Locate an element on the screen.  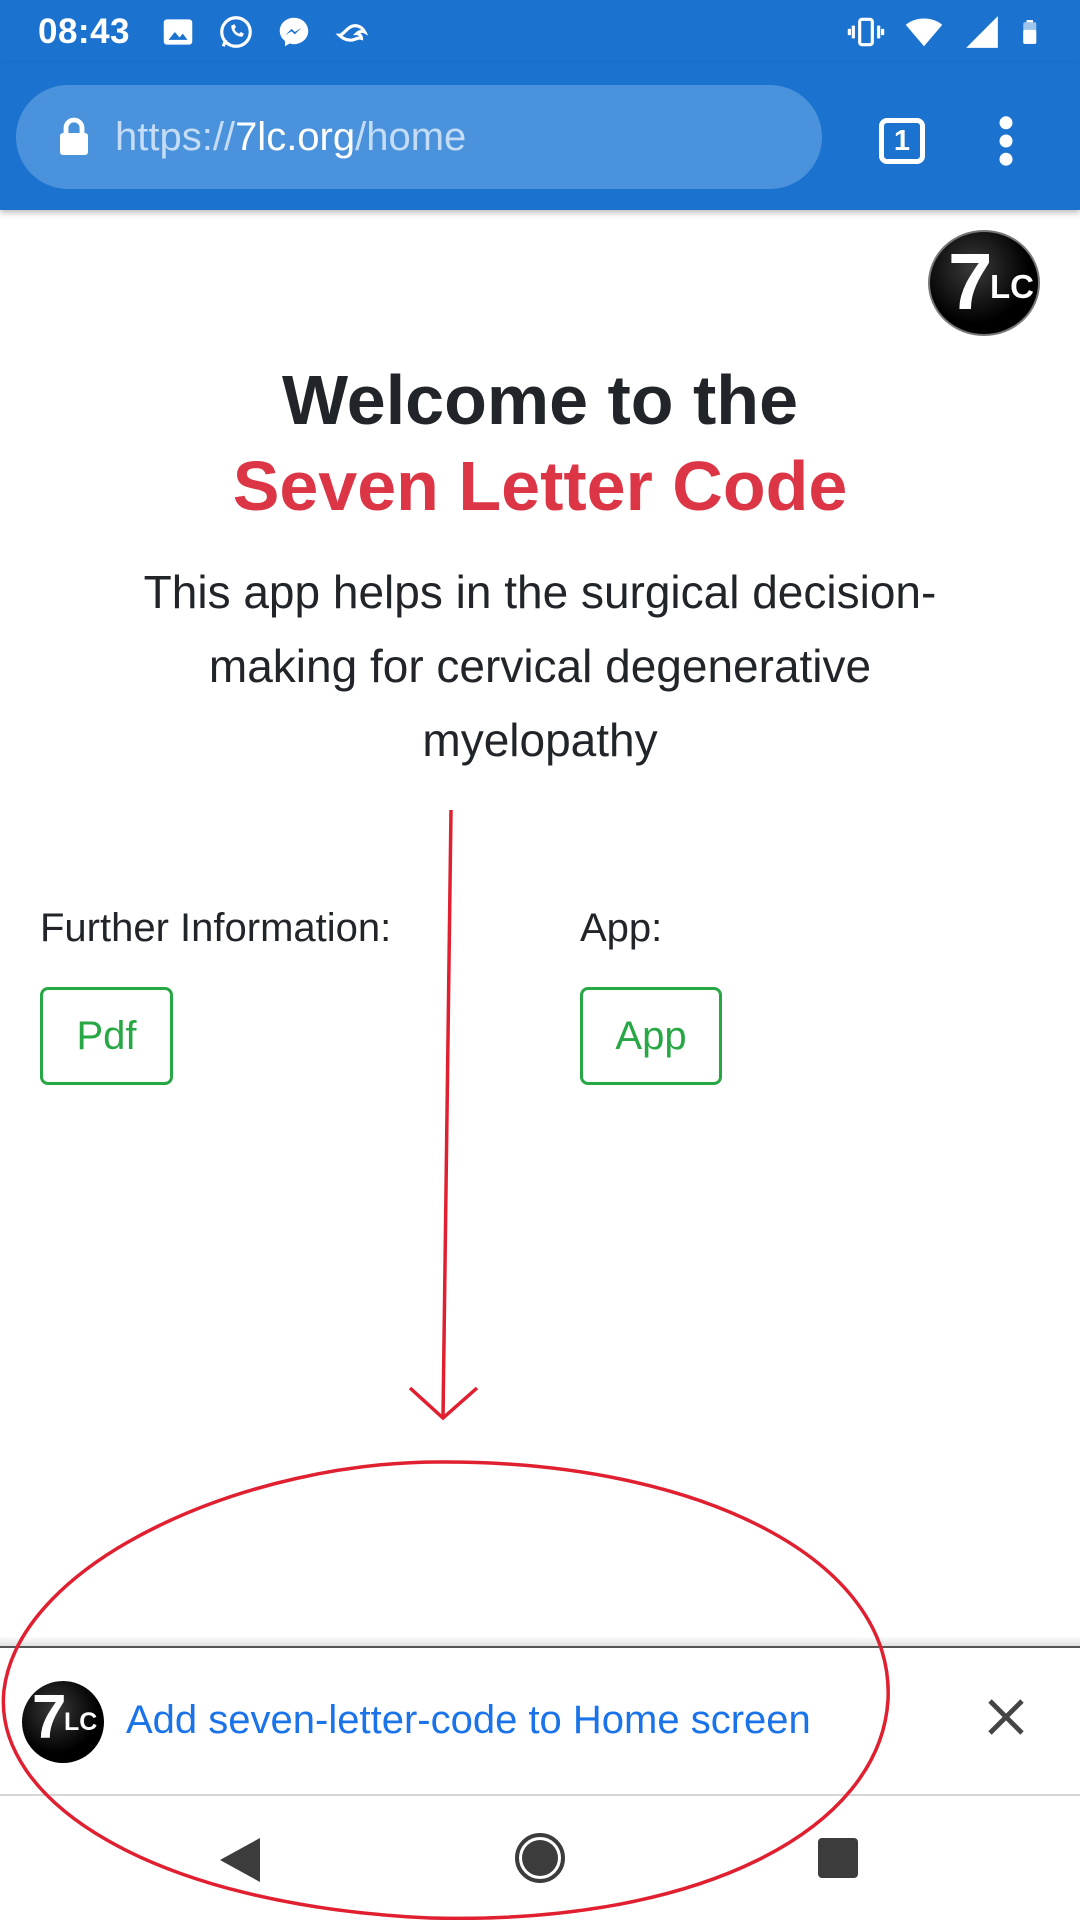
tab-switcher-button: 1 is located at coordinates (902, 141).